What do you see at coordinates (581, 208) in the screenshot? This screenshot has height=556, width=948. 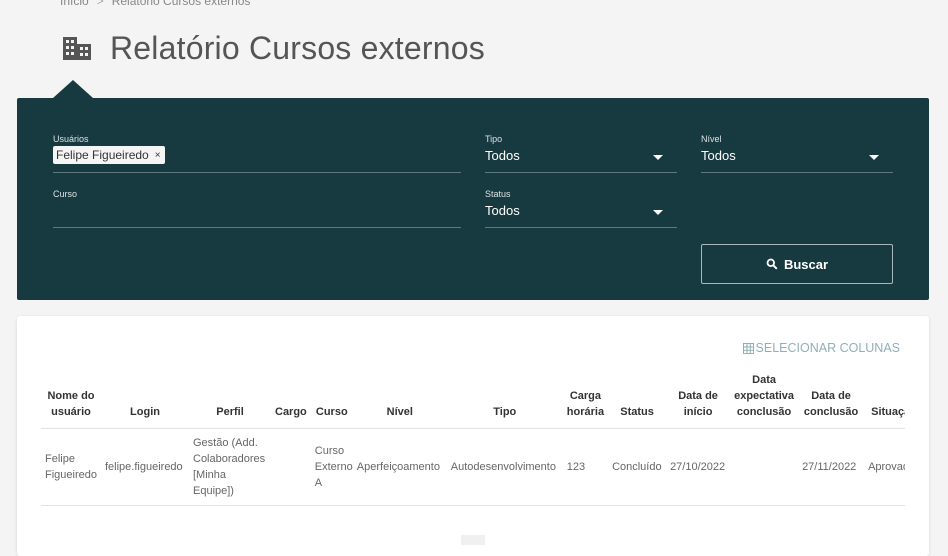 I see `status-select: Status Todos` at bounding box center [581, 208].